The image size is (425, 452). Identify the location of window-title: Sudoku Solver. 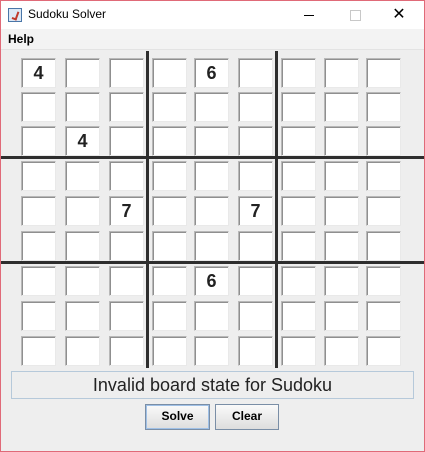
(67, 14).